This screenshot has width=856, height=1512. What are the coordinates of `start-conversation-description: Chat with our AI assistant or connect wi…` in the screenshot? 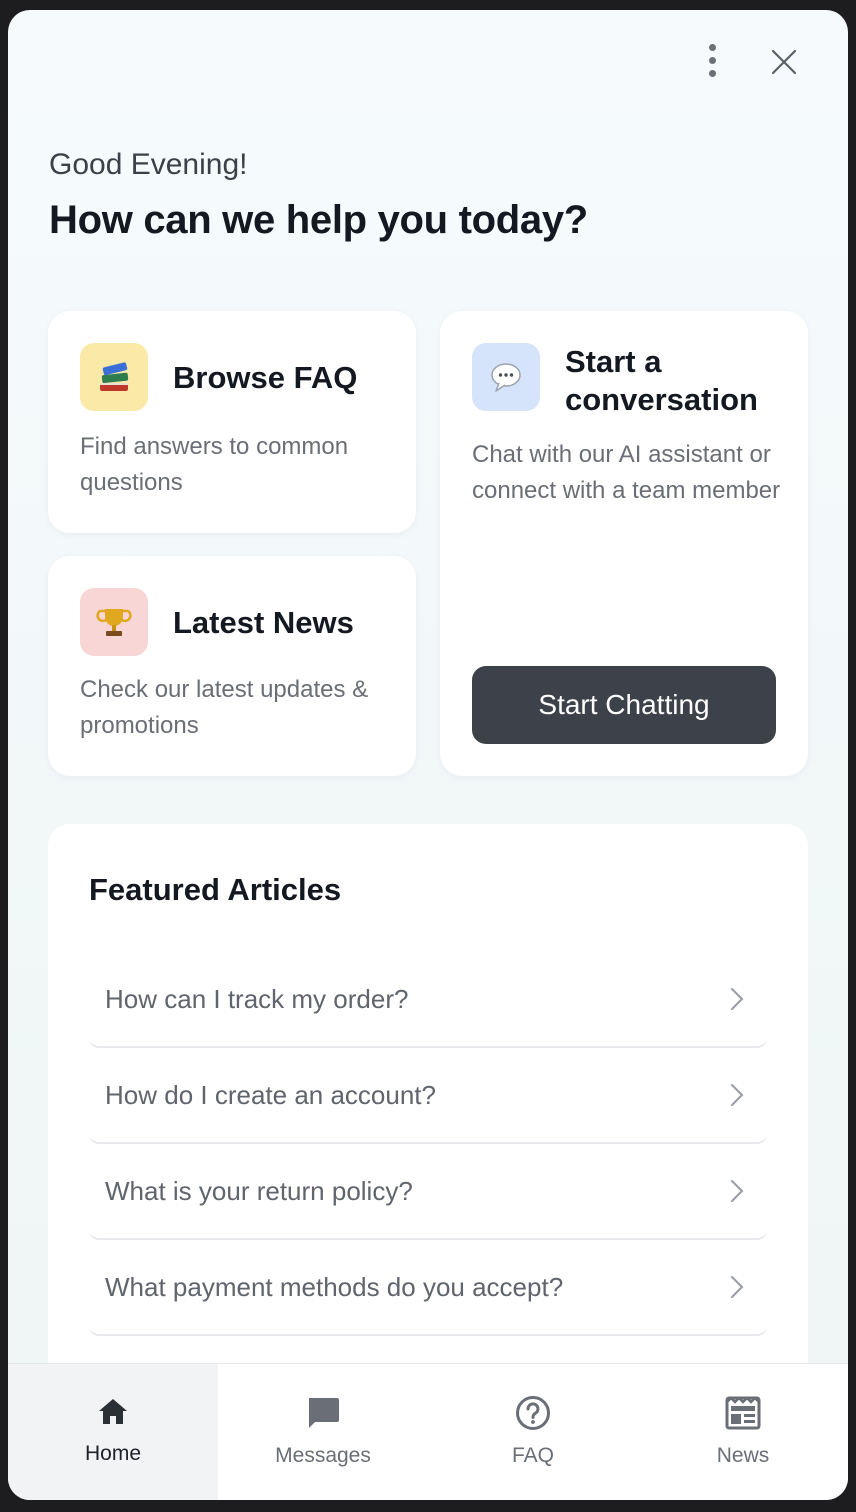 It's located at (626, 472).